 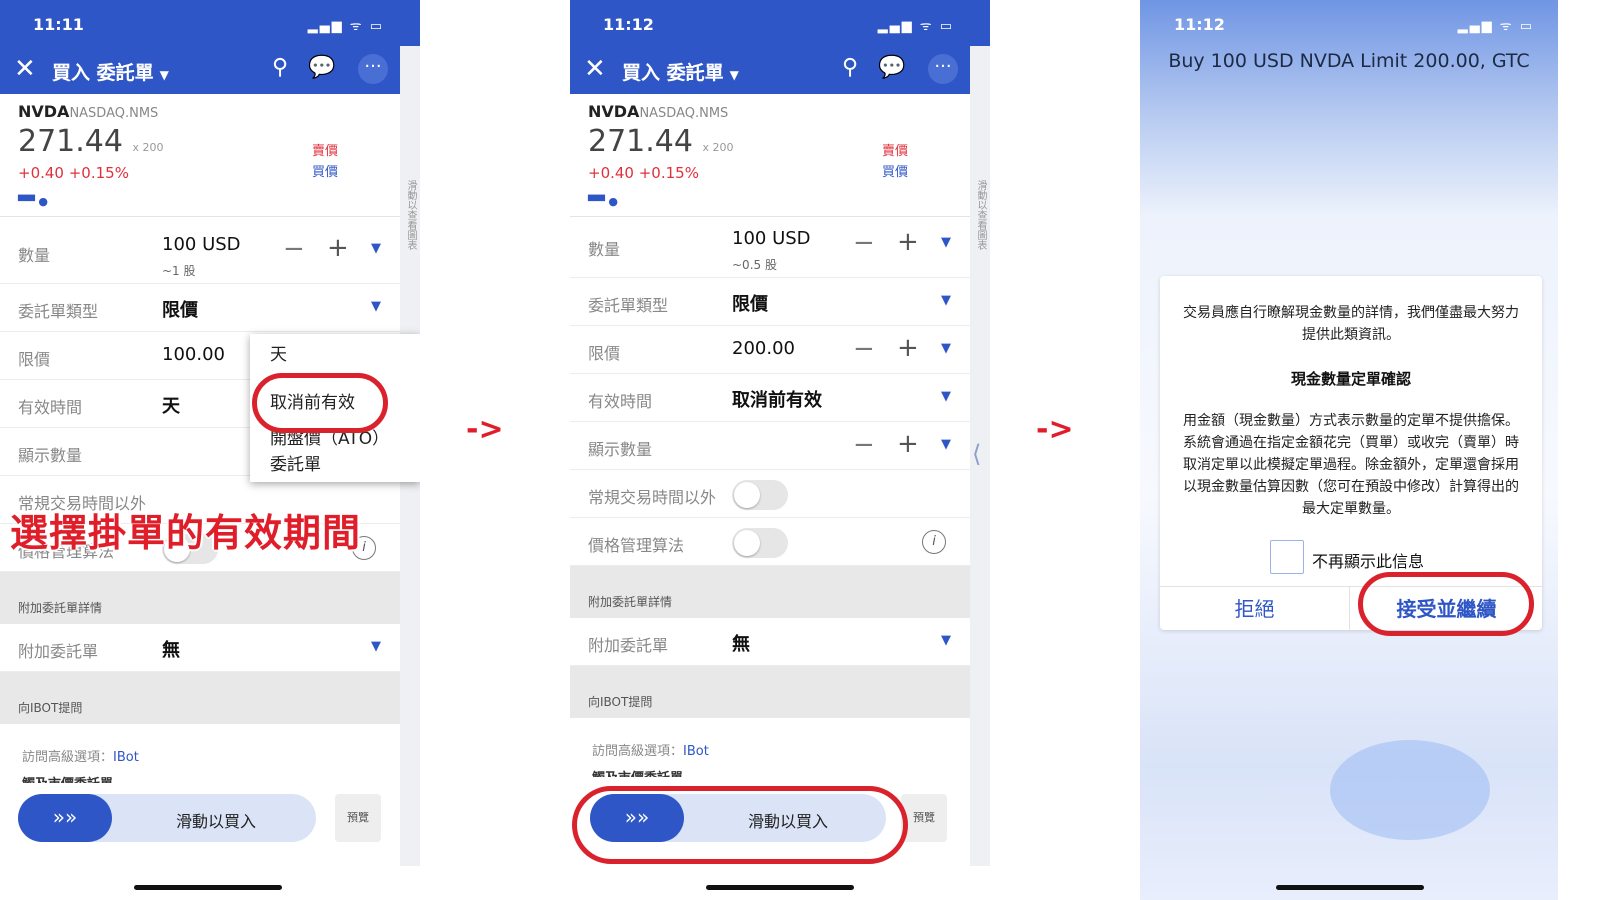 I want to click on chevron-left-icon: ⟨, so click(x=976, y=454).